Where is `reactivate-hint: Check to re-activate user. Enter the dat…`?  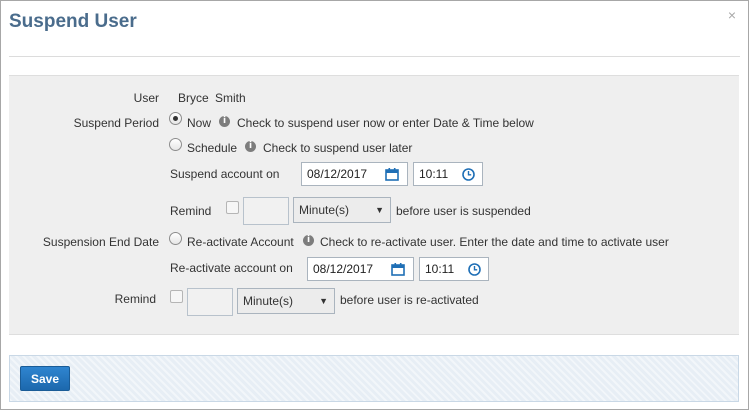
reactivate-hint: Check to re-activate user. Enter the dat… is located at coordinates (494, 242).